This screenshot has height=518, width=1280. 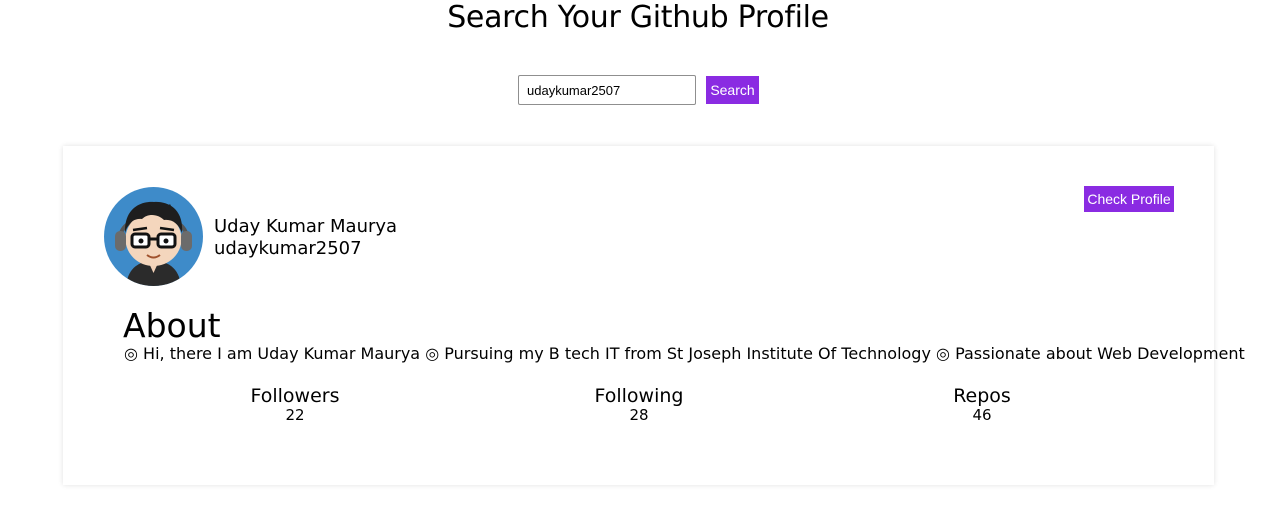 What do you see at coordinates (153, 243) in the screenshot?
I see `avatar-cartoon-image` at bounding box center [153, 243].